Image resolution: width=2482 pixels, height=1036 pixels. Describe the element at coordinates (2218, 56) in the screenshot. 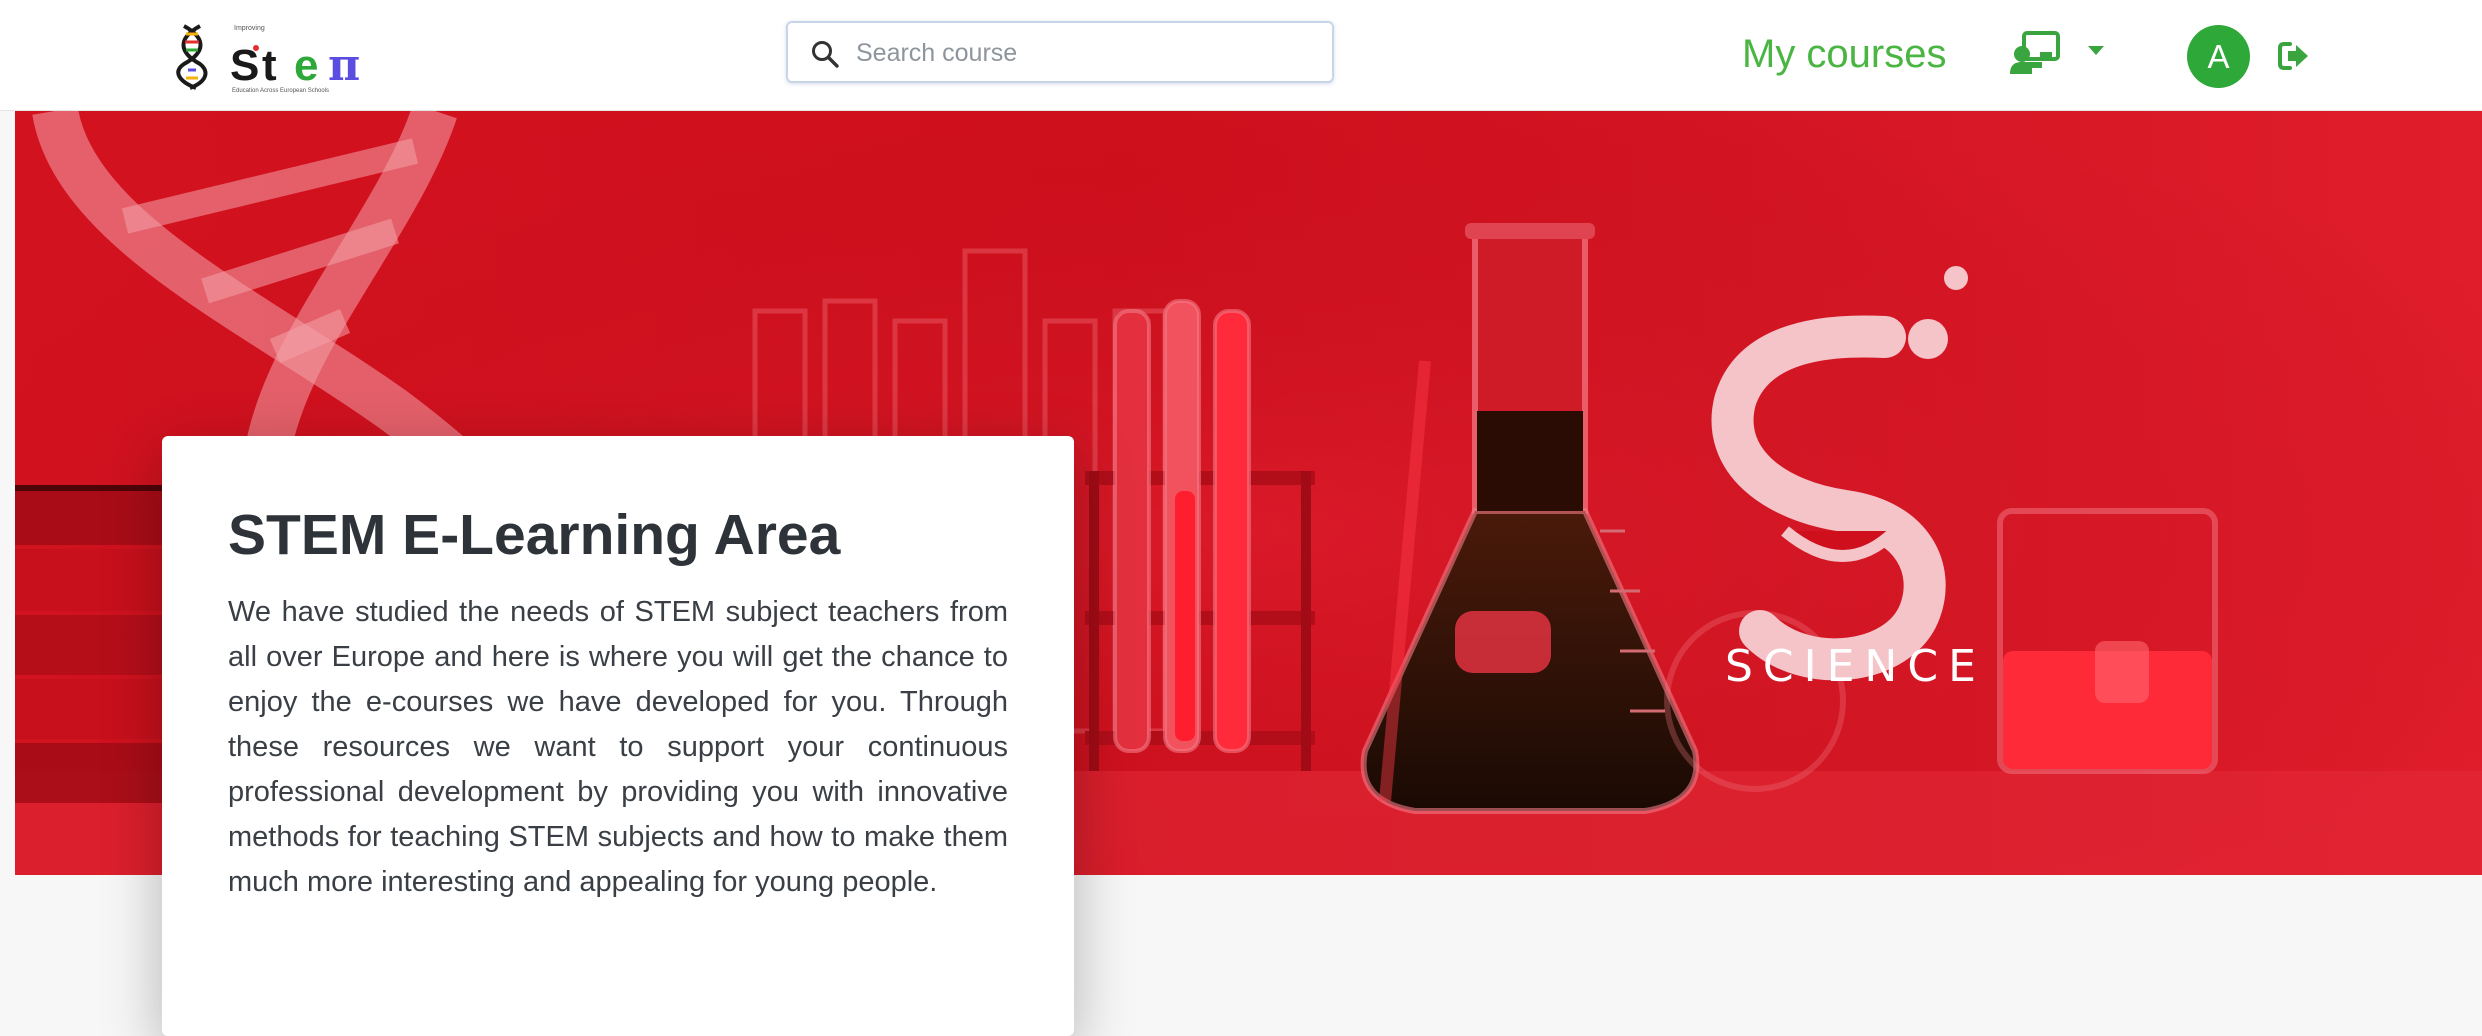

I see `user-avatar: A` at that location.